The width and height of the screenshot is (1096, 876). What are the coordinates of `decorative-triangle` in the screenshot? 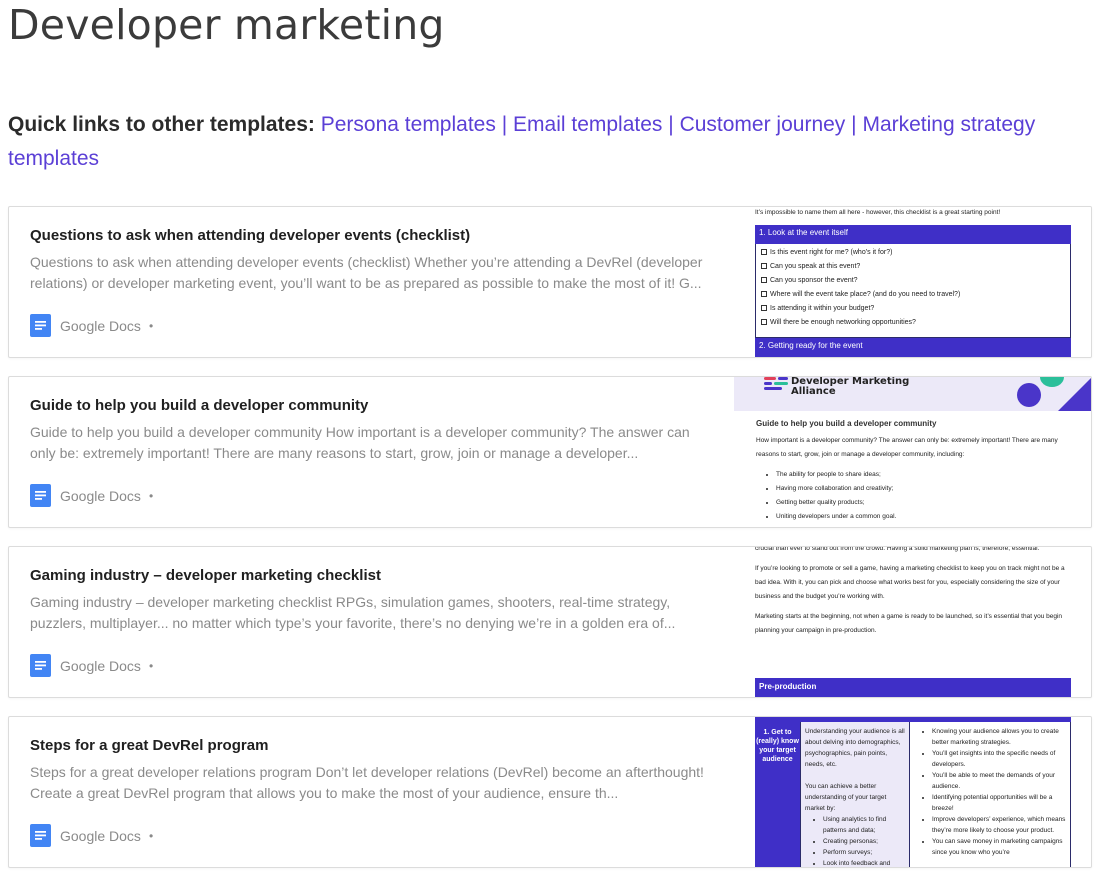 It's located at (1074, 394).